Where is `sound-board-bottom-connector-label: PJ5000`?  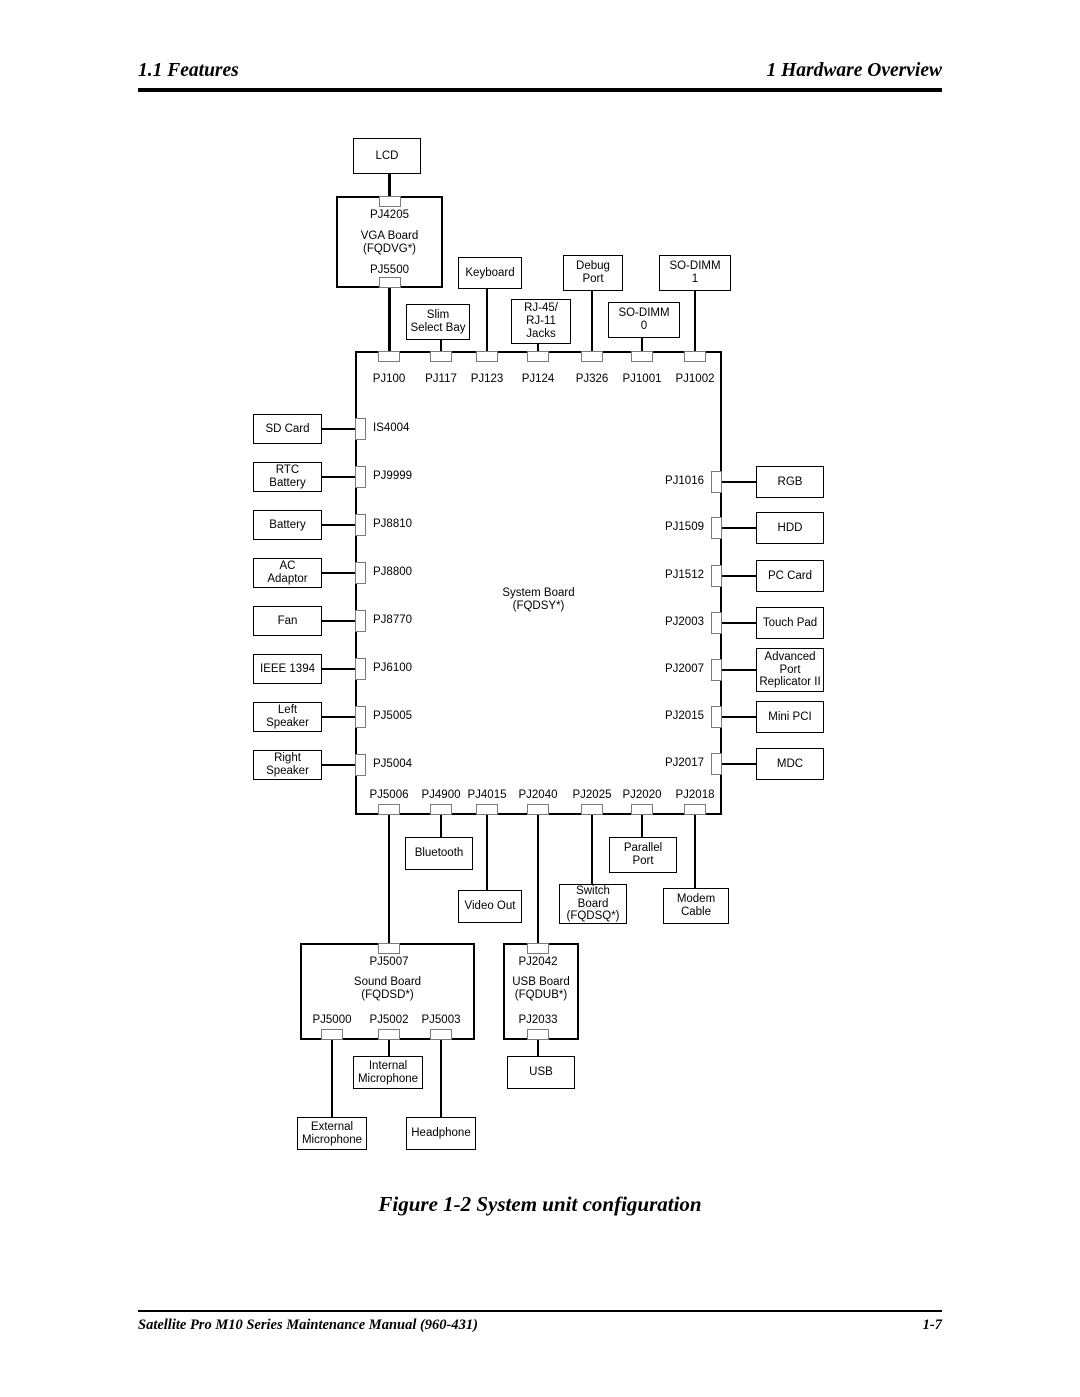
sound-board-bottom-connector-label: PJ5000 is located at coordinates (332, 1020).